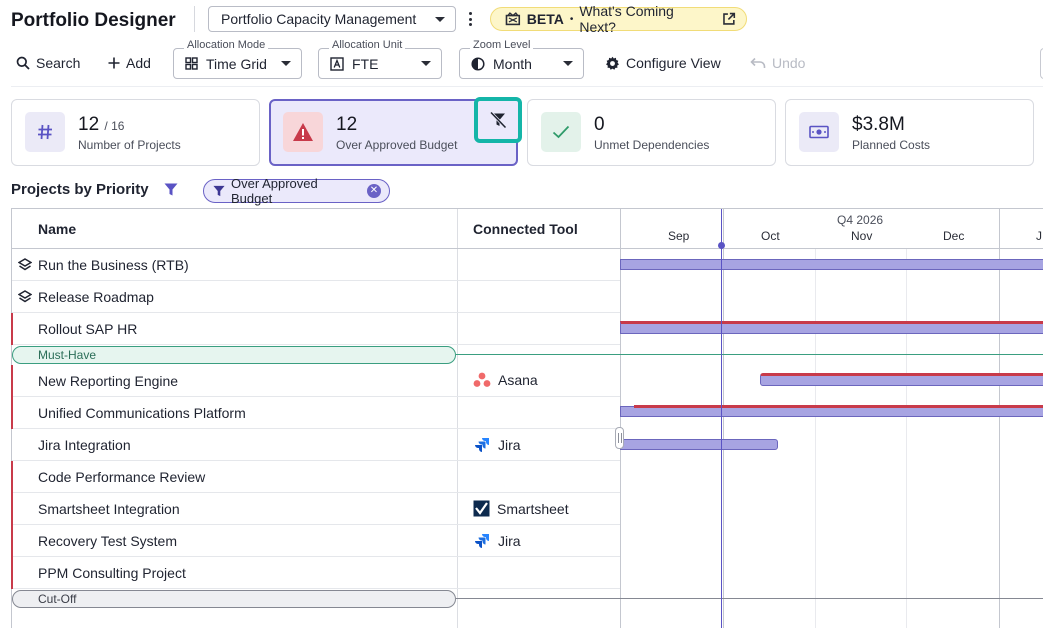  I want to click on table-row: Rollout SAP HR, so click(315, 329).